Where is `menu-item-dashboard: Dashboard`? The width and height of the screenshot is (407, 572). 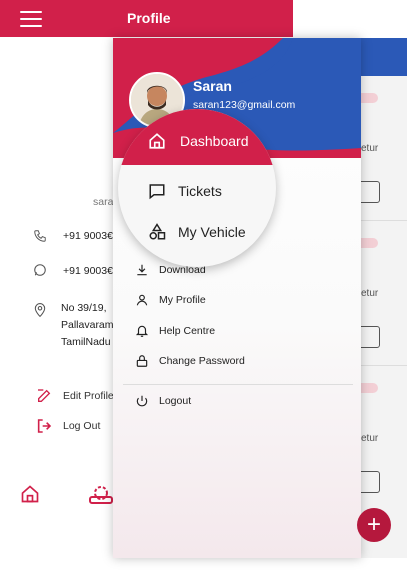
menu-item-dashboard: Dashboard is located at coordinates (197, 137).